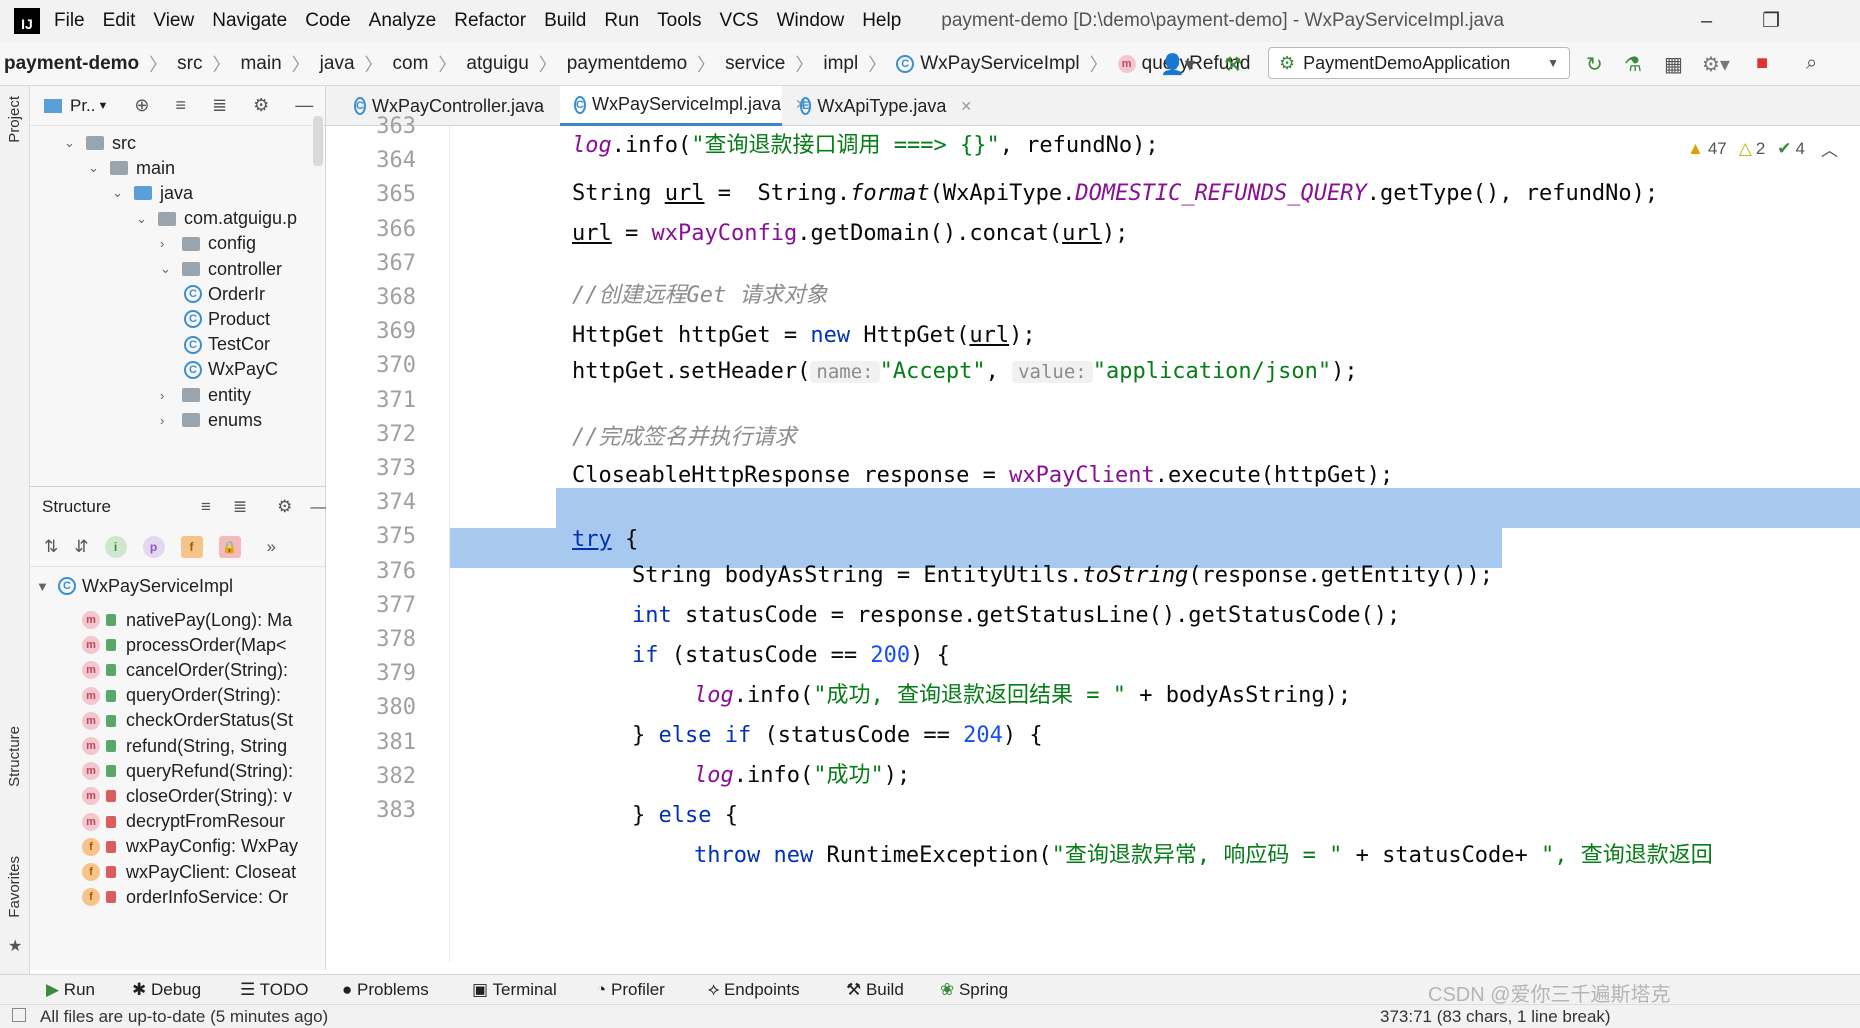 The height and width of the screenshot is (1028, 1860). I want to click on editor-tab: C WxPayServiceImpl.java ✕, so click(683, 106).